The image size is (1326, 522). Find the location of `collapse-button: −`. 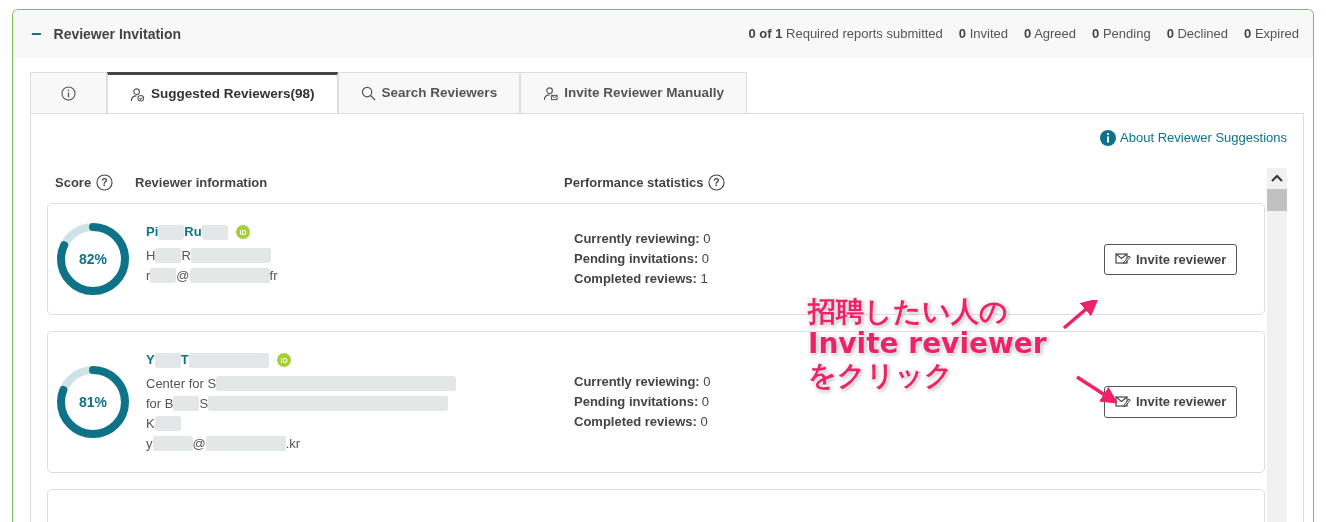

collapse-button: − is located at coordinates (36, 34).